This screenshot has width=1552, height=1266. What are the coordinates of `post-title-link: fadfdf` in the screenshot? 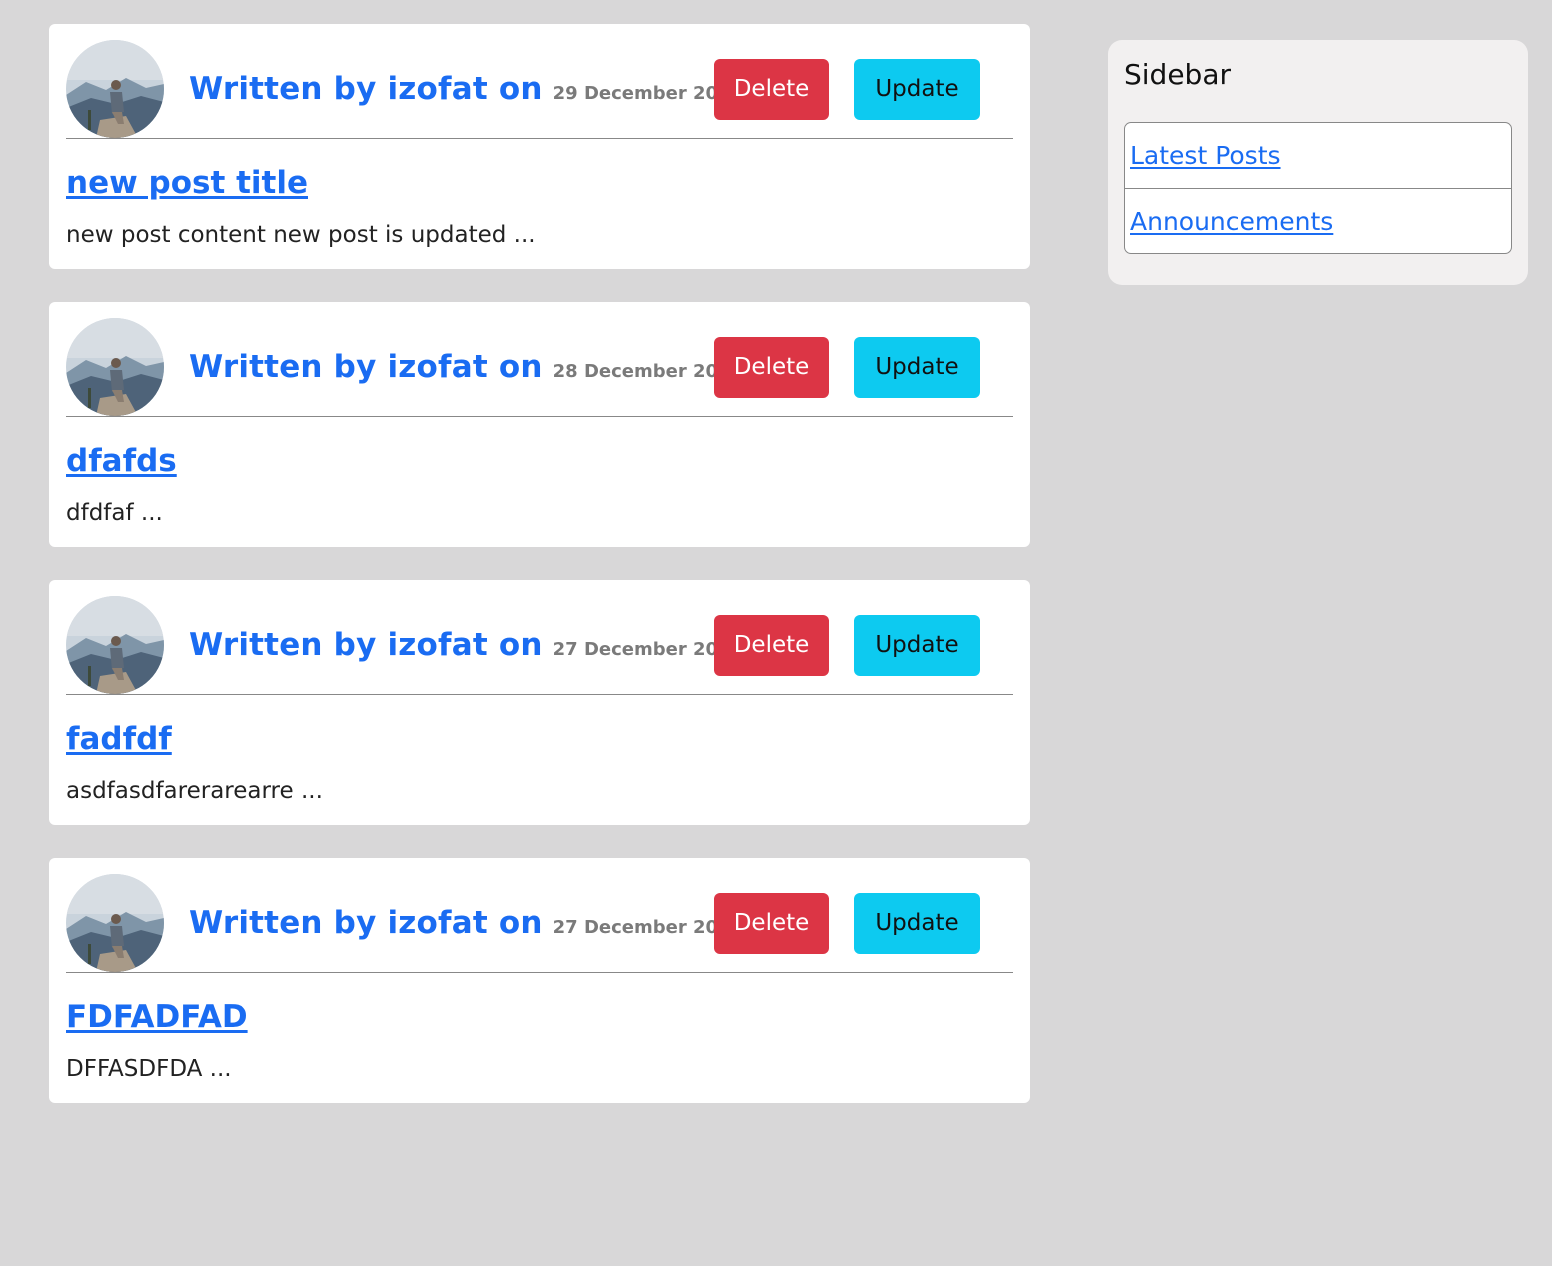 It's located at (119, 739).